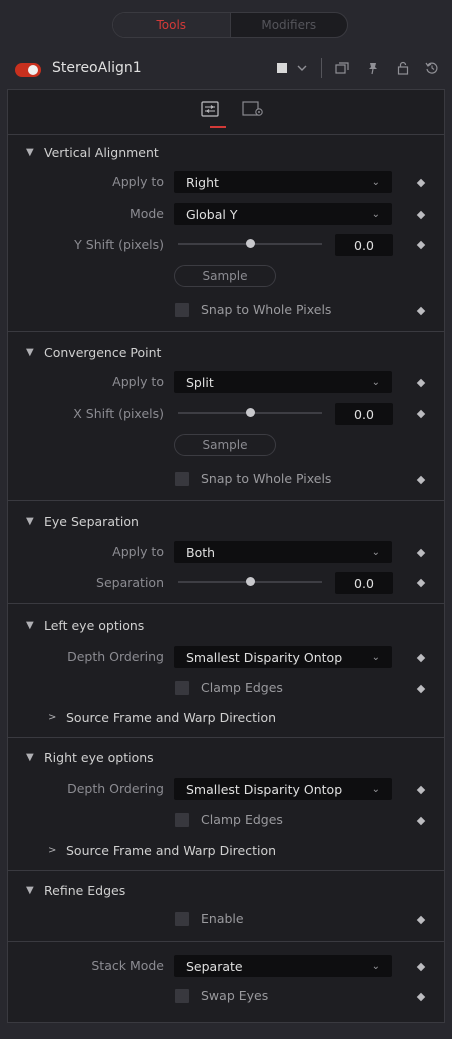 Image resolution: width=452 pixels, height=1039 pixels. I want to click on controls-icon, so click(210, 109).